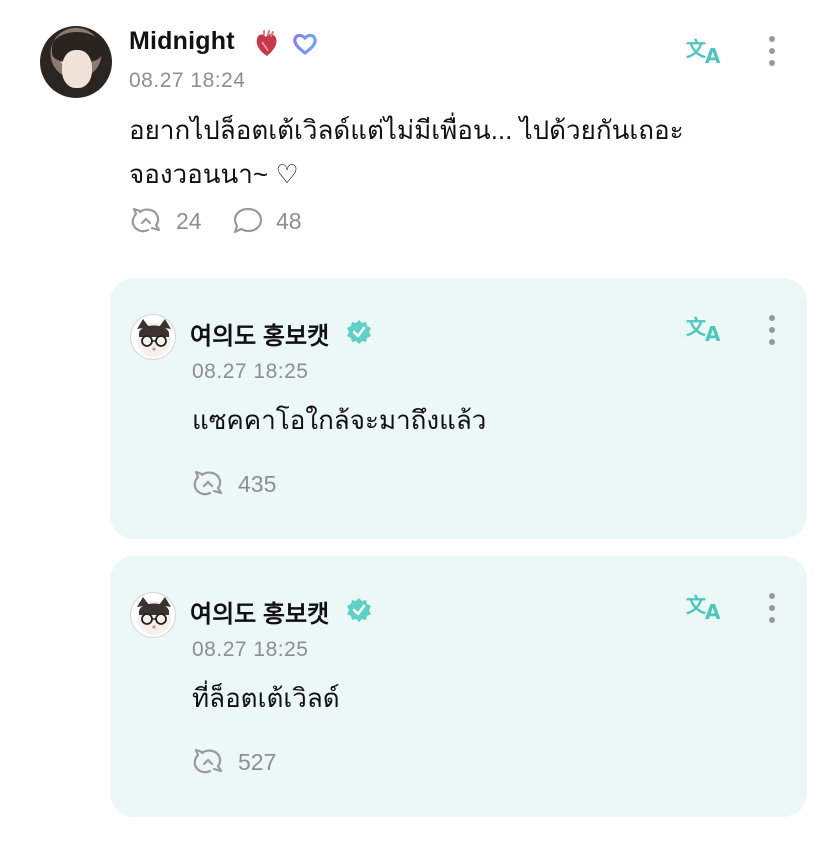  Describe the element at coordinates (234, 762) in the screenshot. I see `repost-button: 527` at that location.